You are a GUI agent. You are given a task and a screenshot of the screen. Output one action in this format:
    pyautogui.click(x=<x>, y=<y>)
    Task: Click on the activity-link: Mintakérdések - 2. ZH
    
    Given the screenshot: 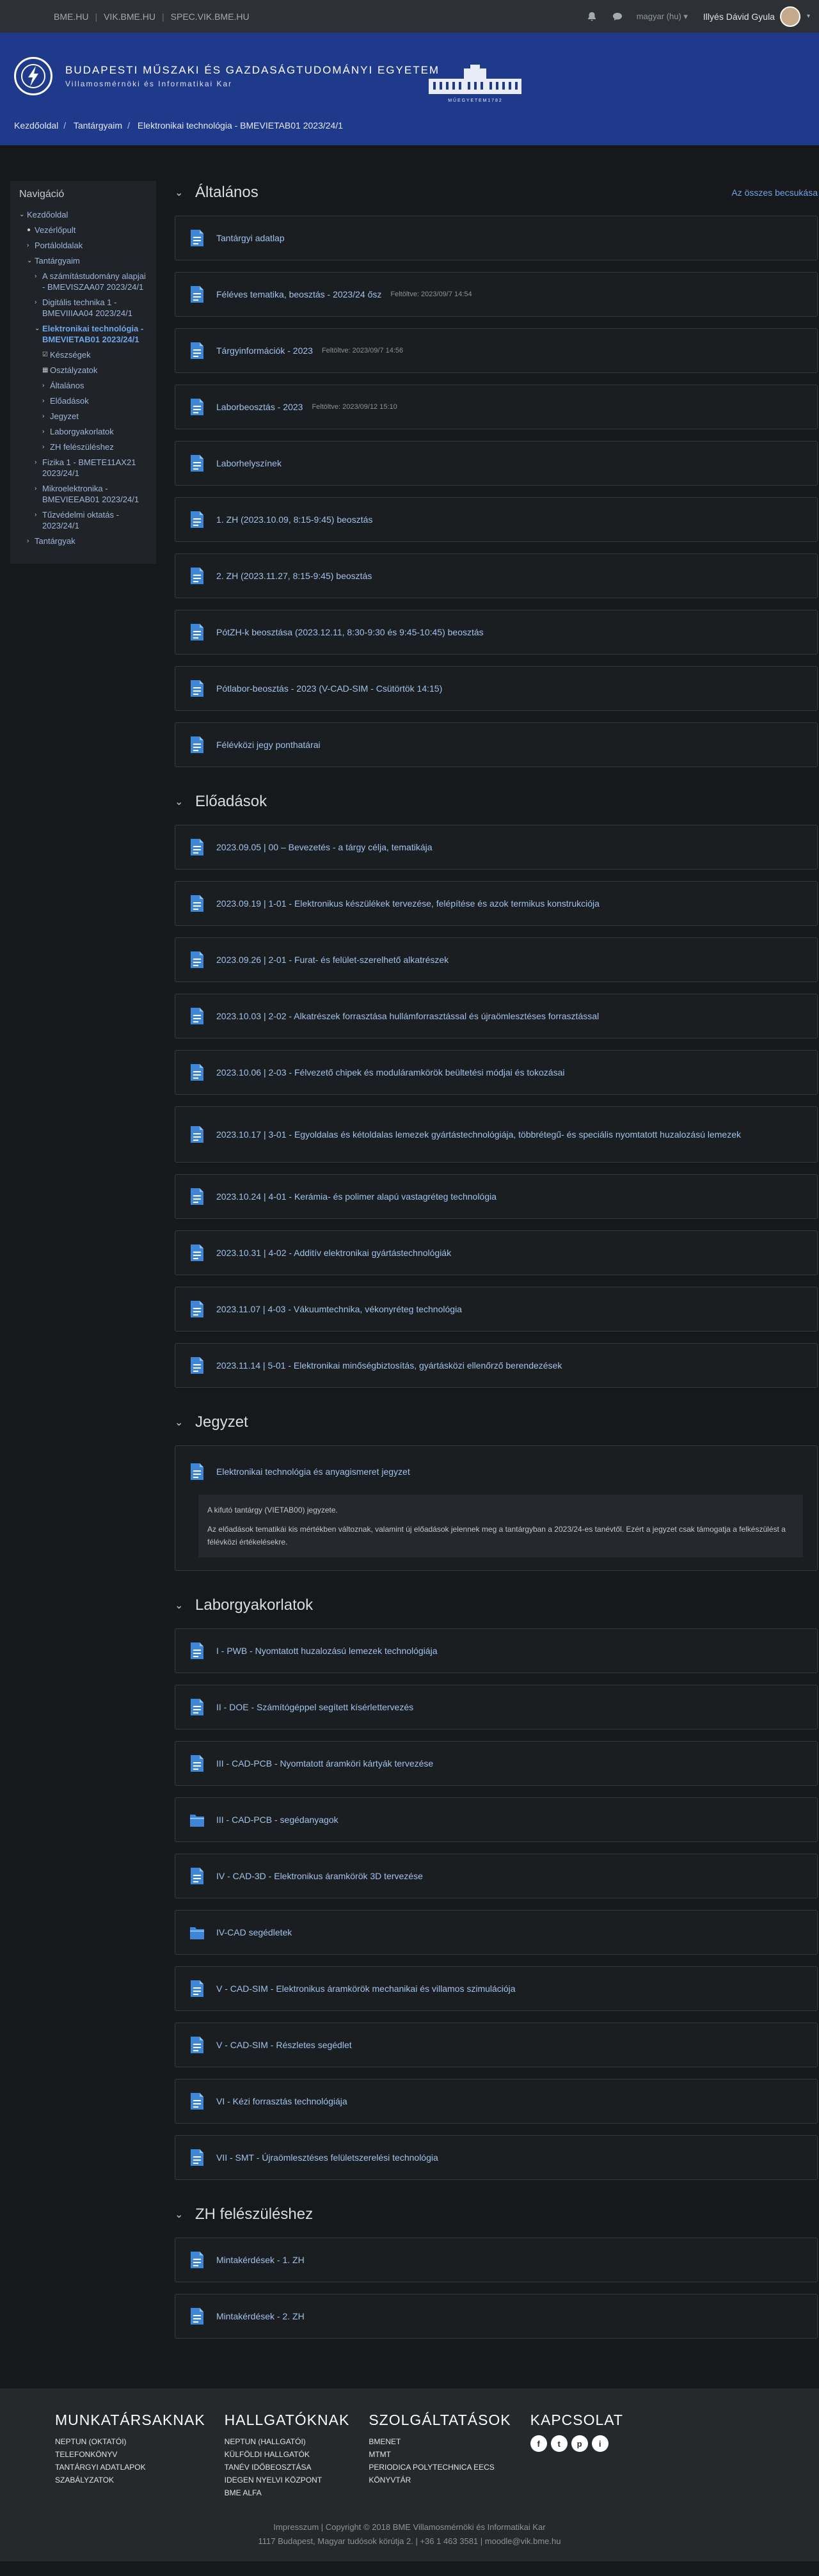 What is the action you would take?
    pyautogui.click(x=260, y=2316)
    